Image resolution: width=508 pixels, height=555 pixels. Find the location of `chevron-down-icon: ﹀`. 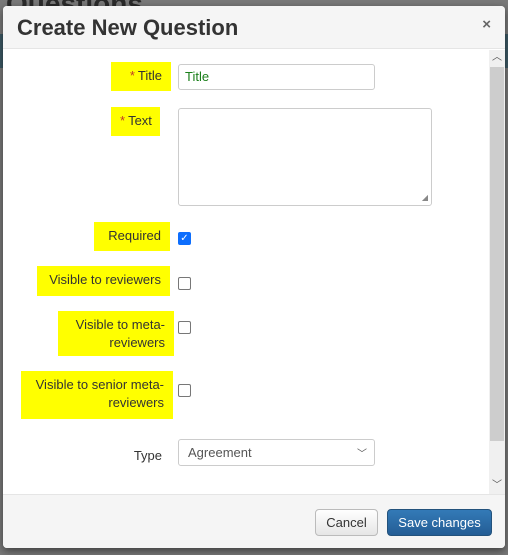

chevron-down-icon: ﹀ is located at coordinates (362, 454).